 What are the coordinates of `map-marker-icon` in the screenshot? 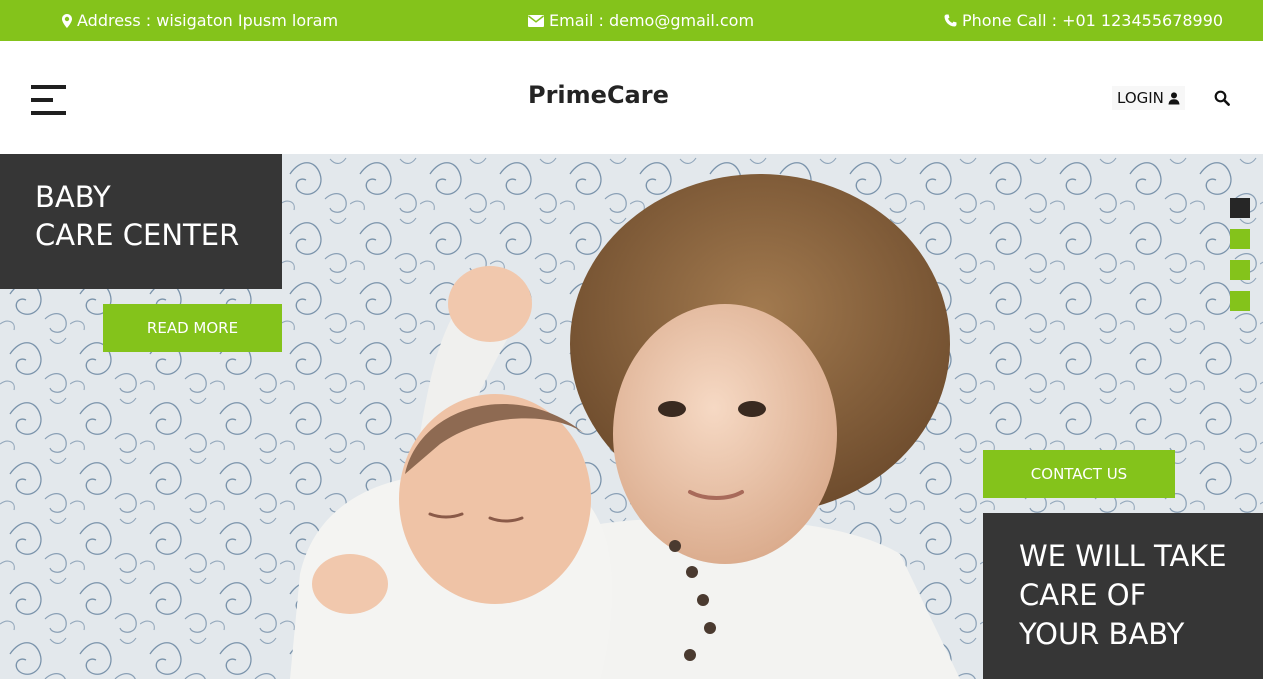 It's located at (67, 20).